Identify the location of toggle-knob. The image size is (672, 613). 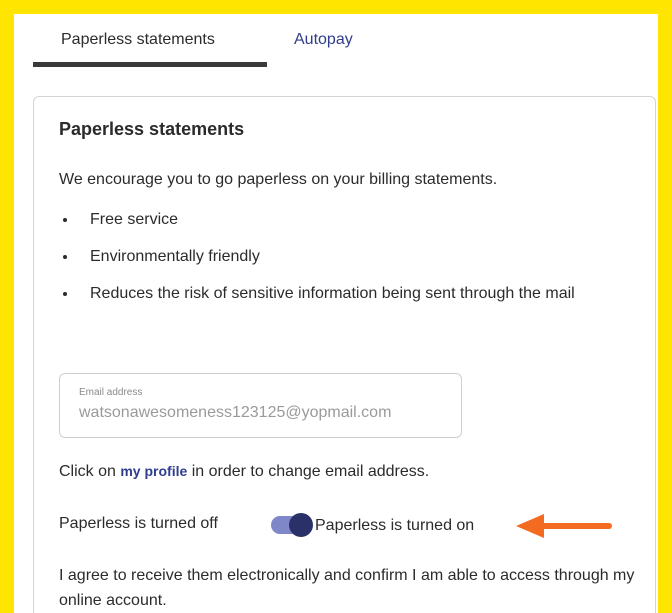
(301, 525).